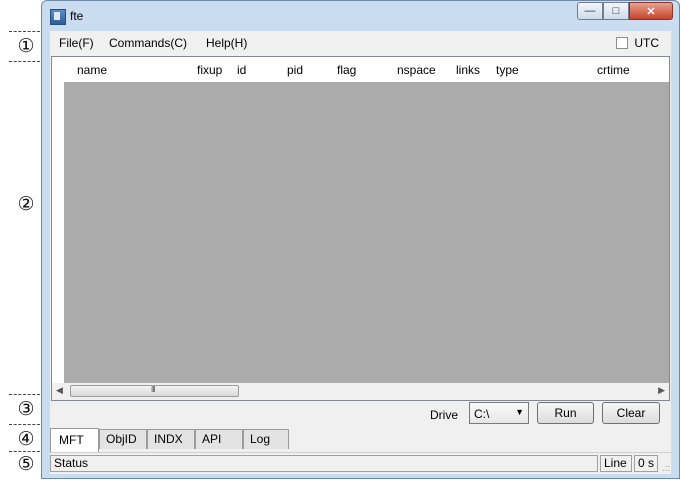 The height and width of the screenshot is (480, 681). What do you see at coordinates (295, 70) in the screenshot?
I see `column-header-pid: pid` at bounding box center [295, 70].